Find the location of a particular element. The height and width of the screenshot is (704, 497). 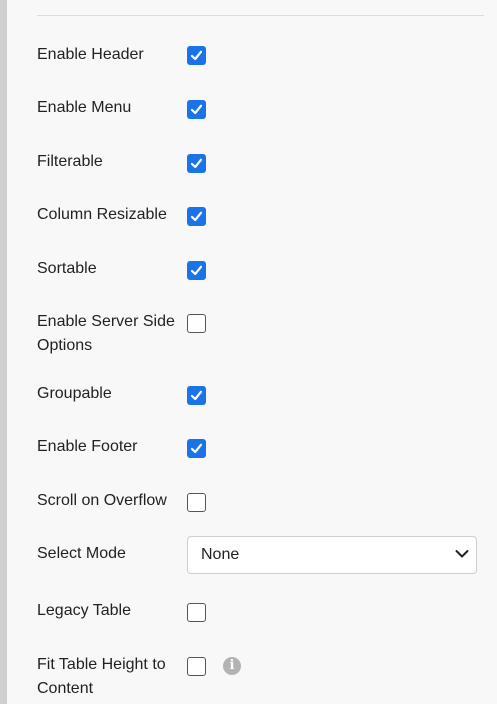

enable-menu-checkbox is located at coordinates (196, 109).